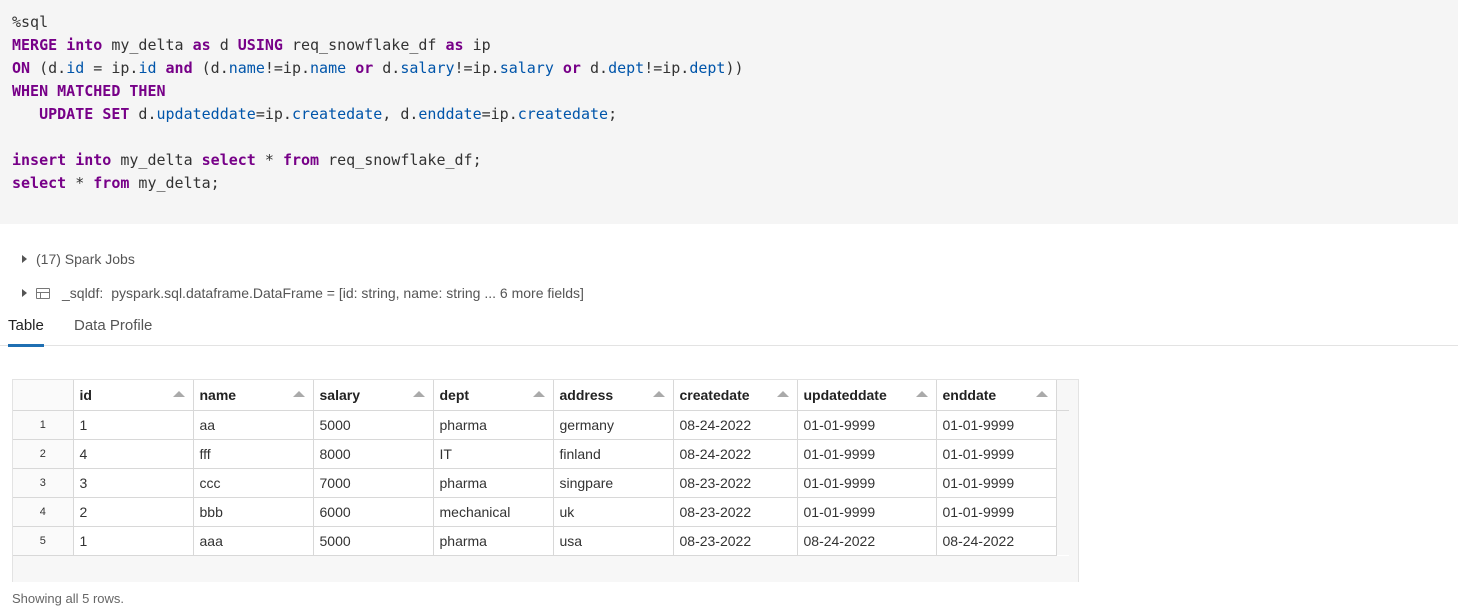 This screenshot has height=609, width=1458. I want to click on cell-dept: mechanical, so click(493, 512).